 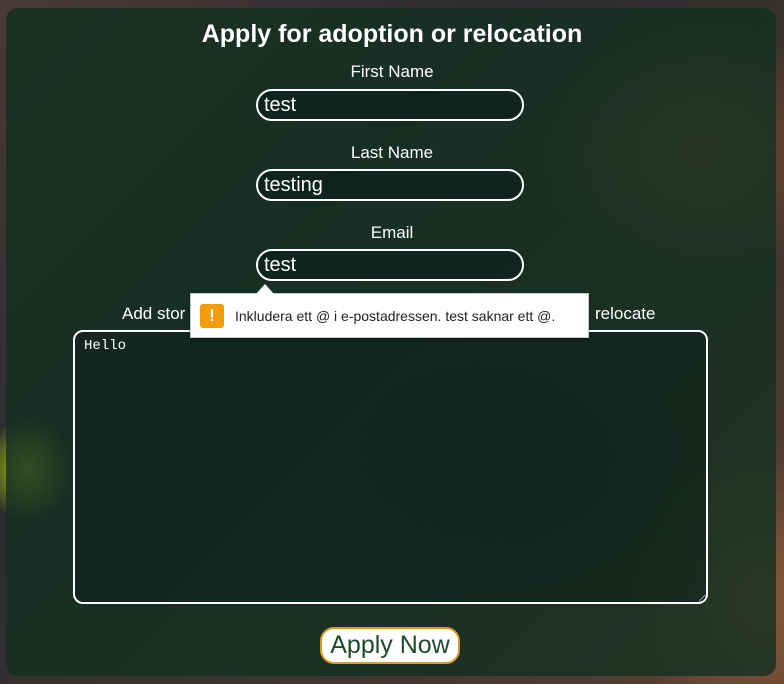 I want to click on first-name-label: First Name, so click(x=392, y=71).